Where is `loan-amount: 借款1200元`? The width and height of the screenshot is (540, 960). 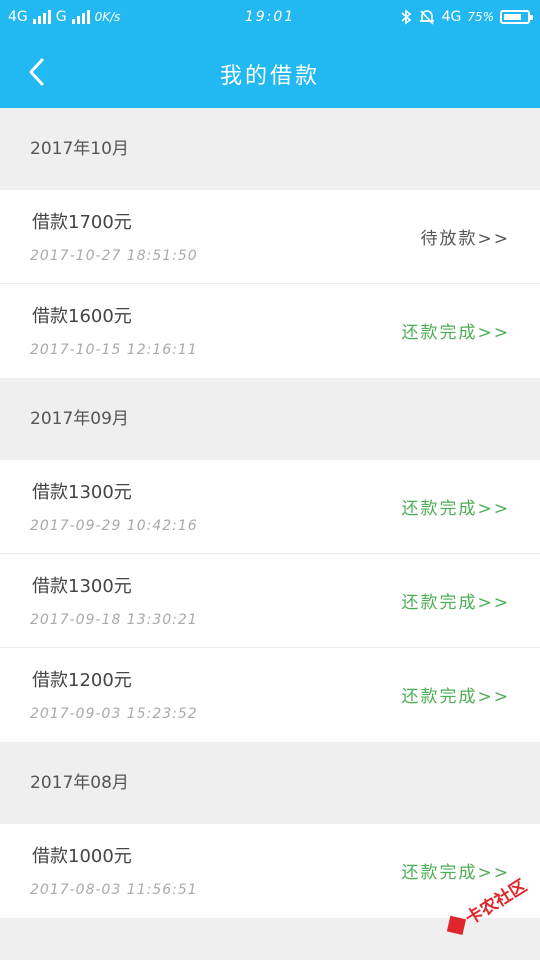 loan-amount: 借款1200元 is located at coordinates (82, 680).